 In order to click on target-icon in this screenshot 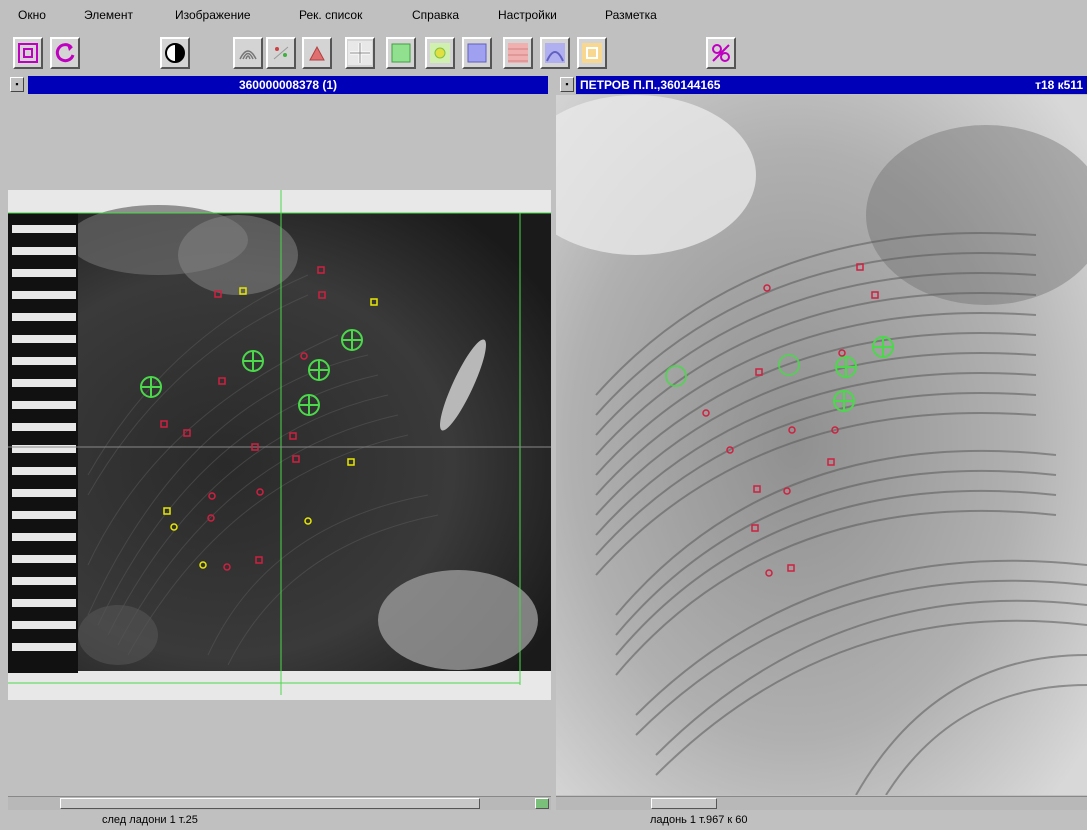, I will do `click(440, 53)`.